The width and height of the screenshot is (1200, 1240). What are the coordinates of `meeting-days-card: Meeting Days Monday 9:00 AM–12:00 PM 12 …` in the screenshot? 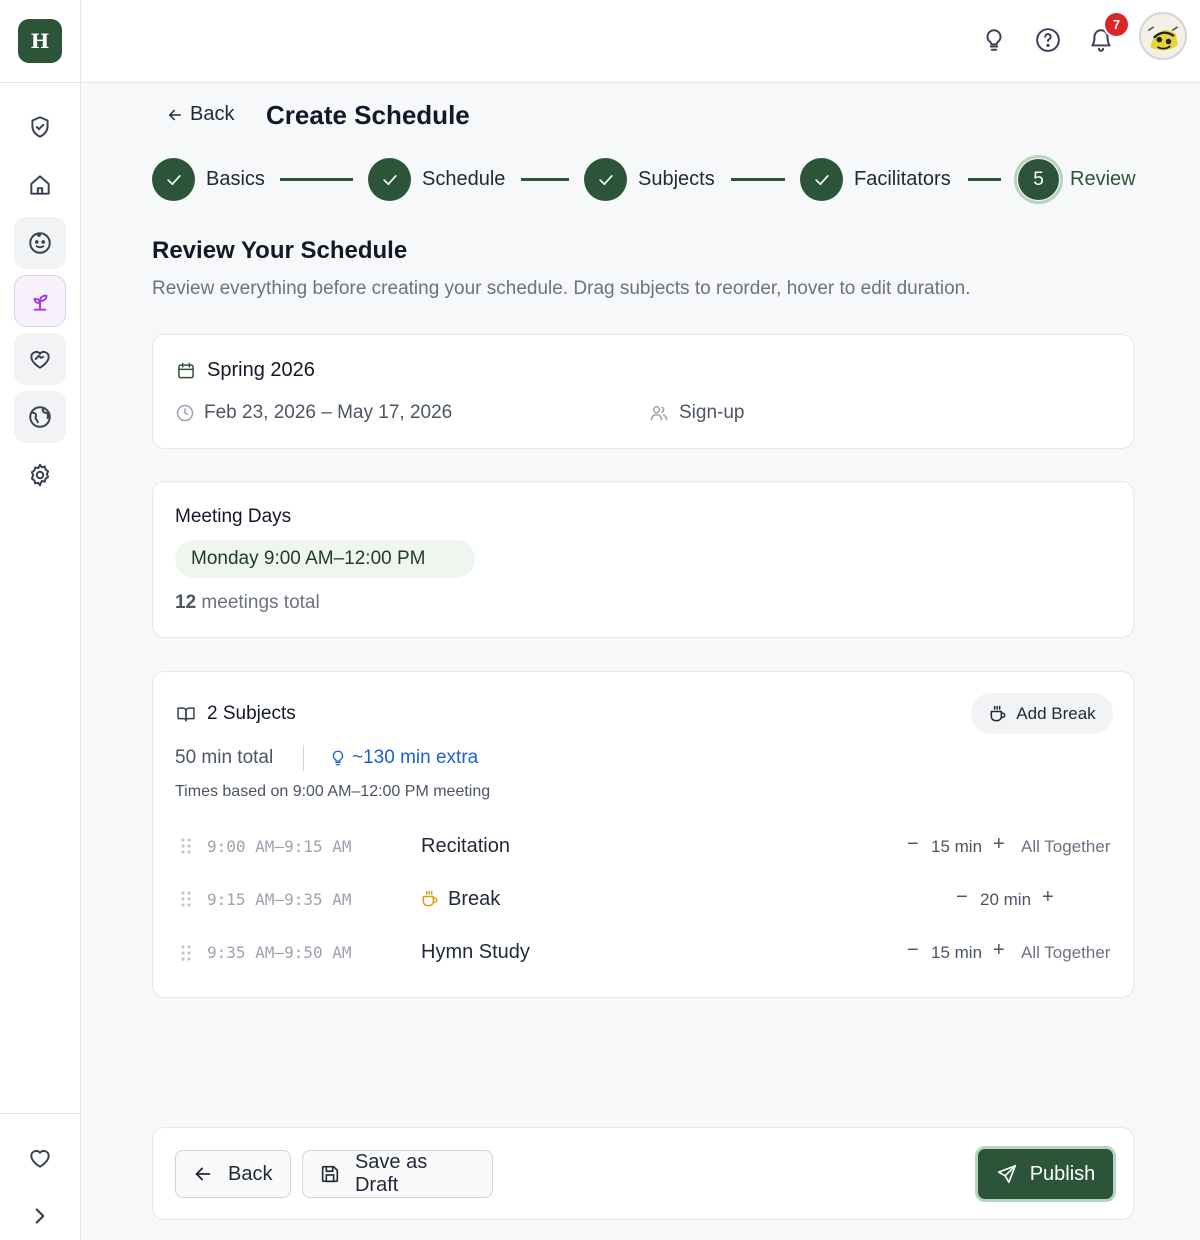 It's located at (643, 559).